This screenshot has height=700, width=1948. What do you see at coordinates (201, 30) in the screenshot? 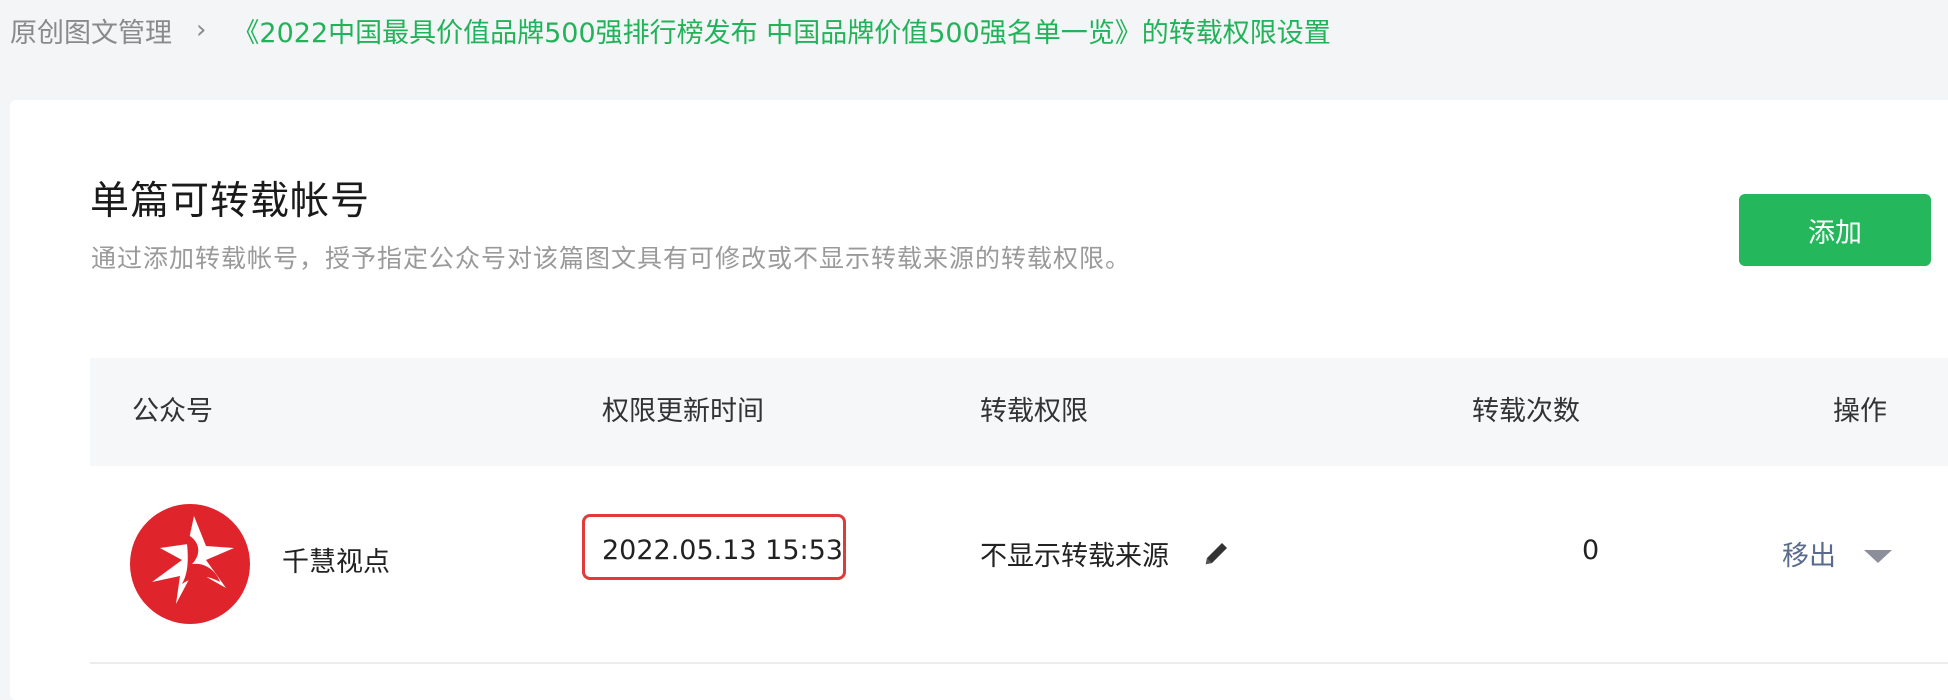
I see `chevron-right-icon: ›` at bounding box center [201, 30].